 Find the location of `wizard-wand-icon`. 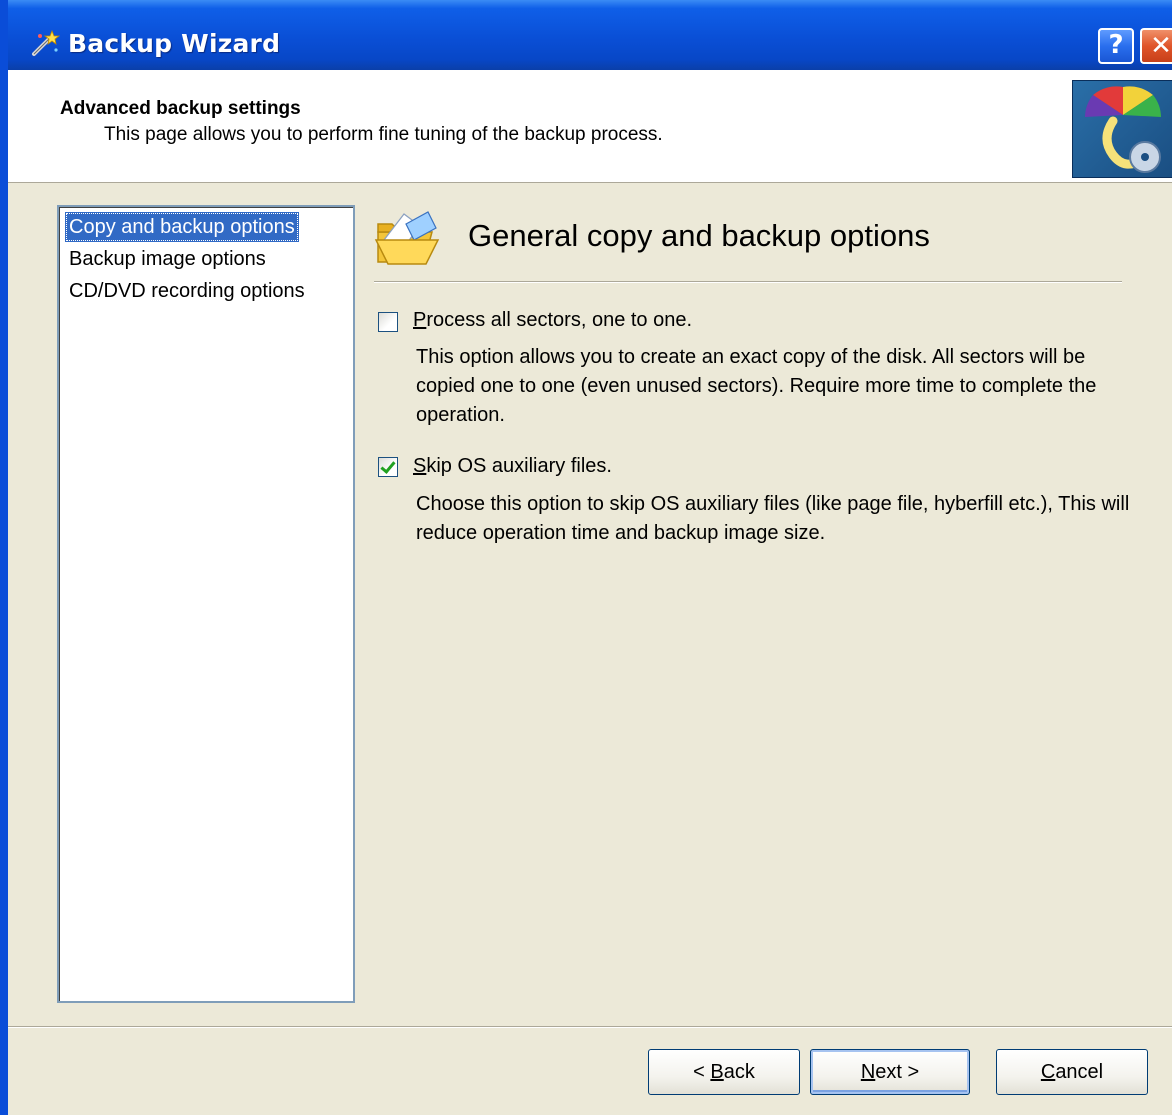

wizard-wand-icon is located at coordinates (46, 42).